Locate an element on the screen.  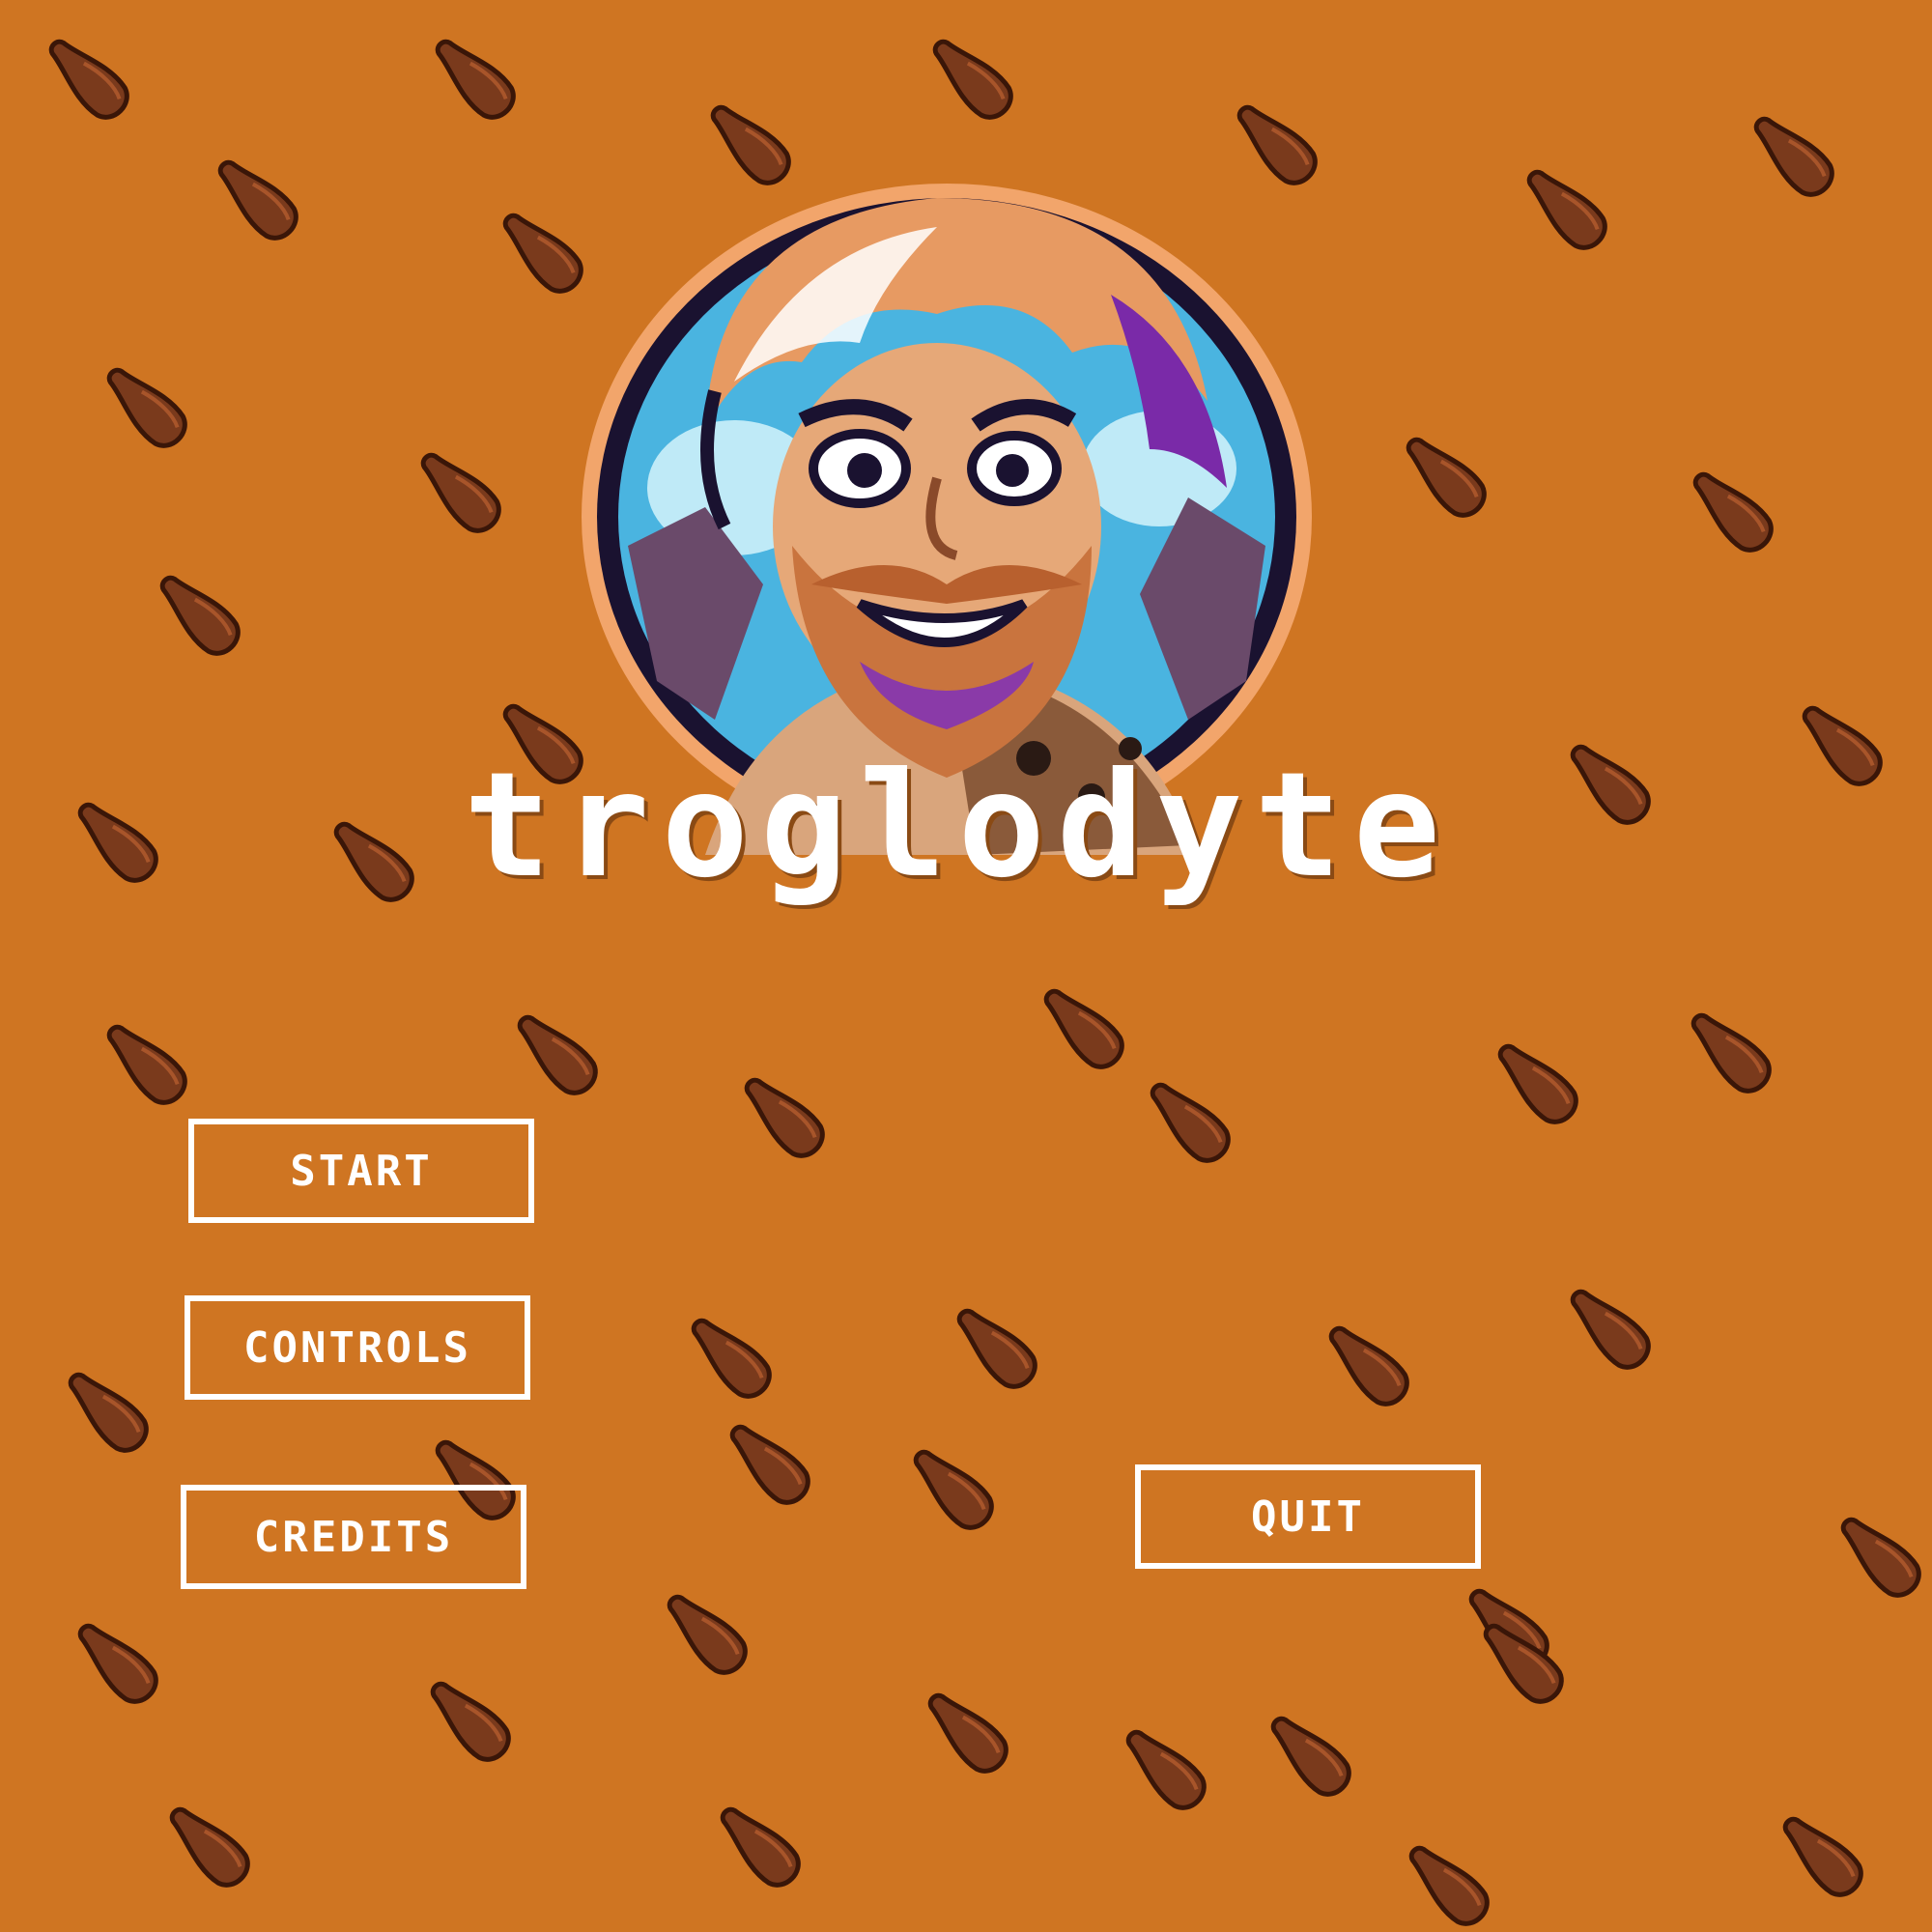
start-button: START is located at coordinates (361, 1171).